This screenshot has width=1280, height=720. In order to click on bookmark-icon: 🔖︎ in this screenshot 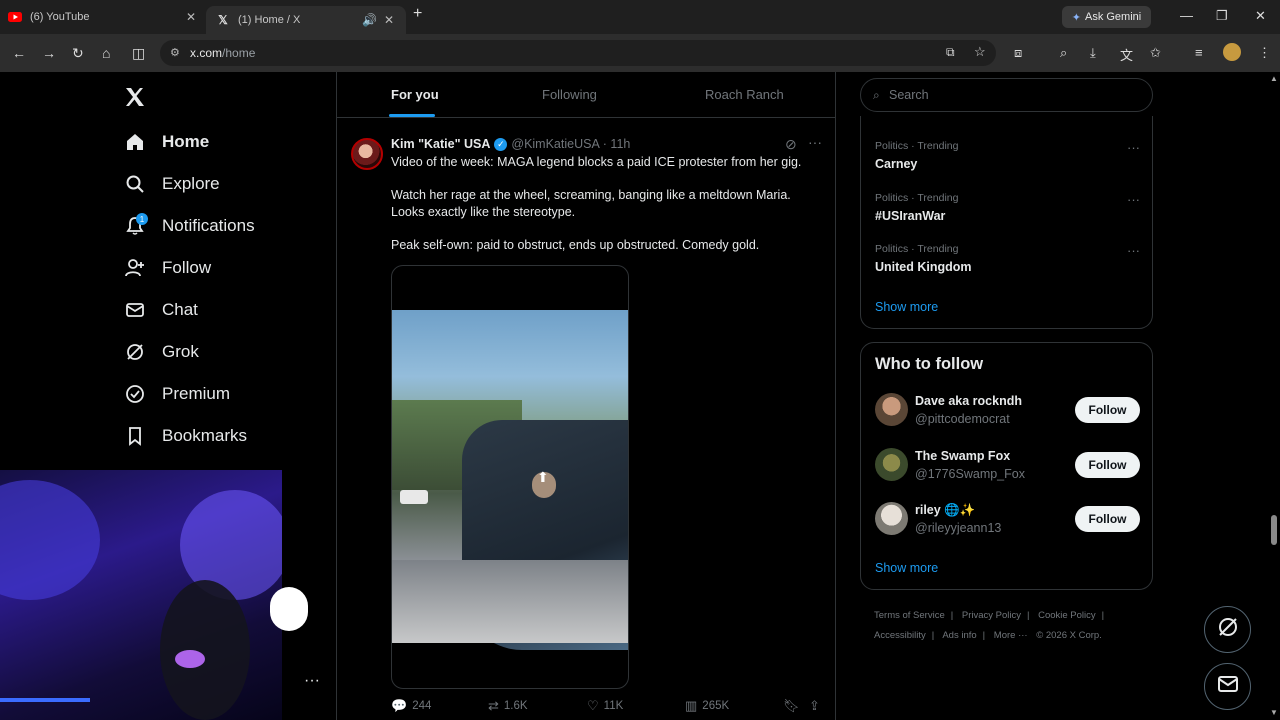, I will do `click(791, 705)`.